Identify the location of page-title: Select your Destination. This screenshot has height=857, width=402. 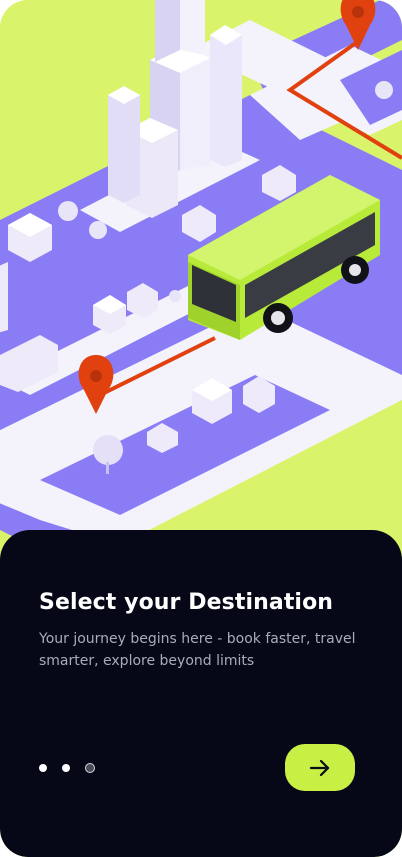
(186, 602).